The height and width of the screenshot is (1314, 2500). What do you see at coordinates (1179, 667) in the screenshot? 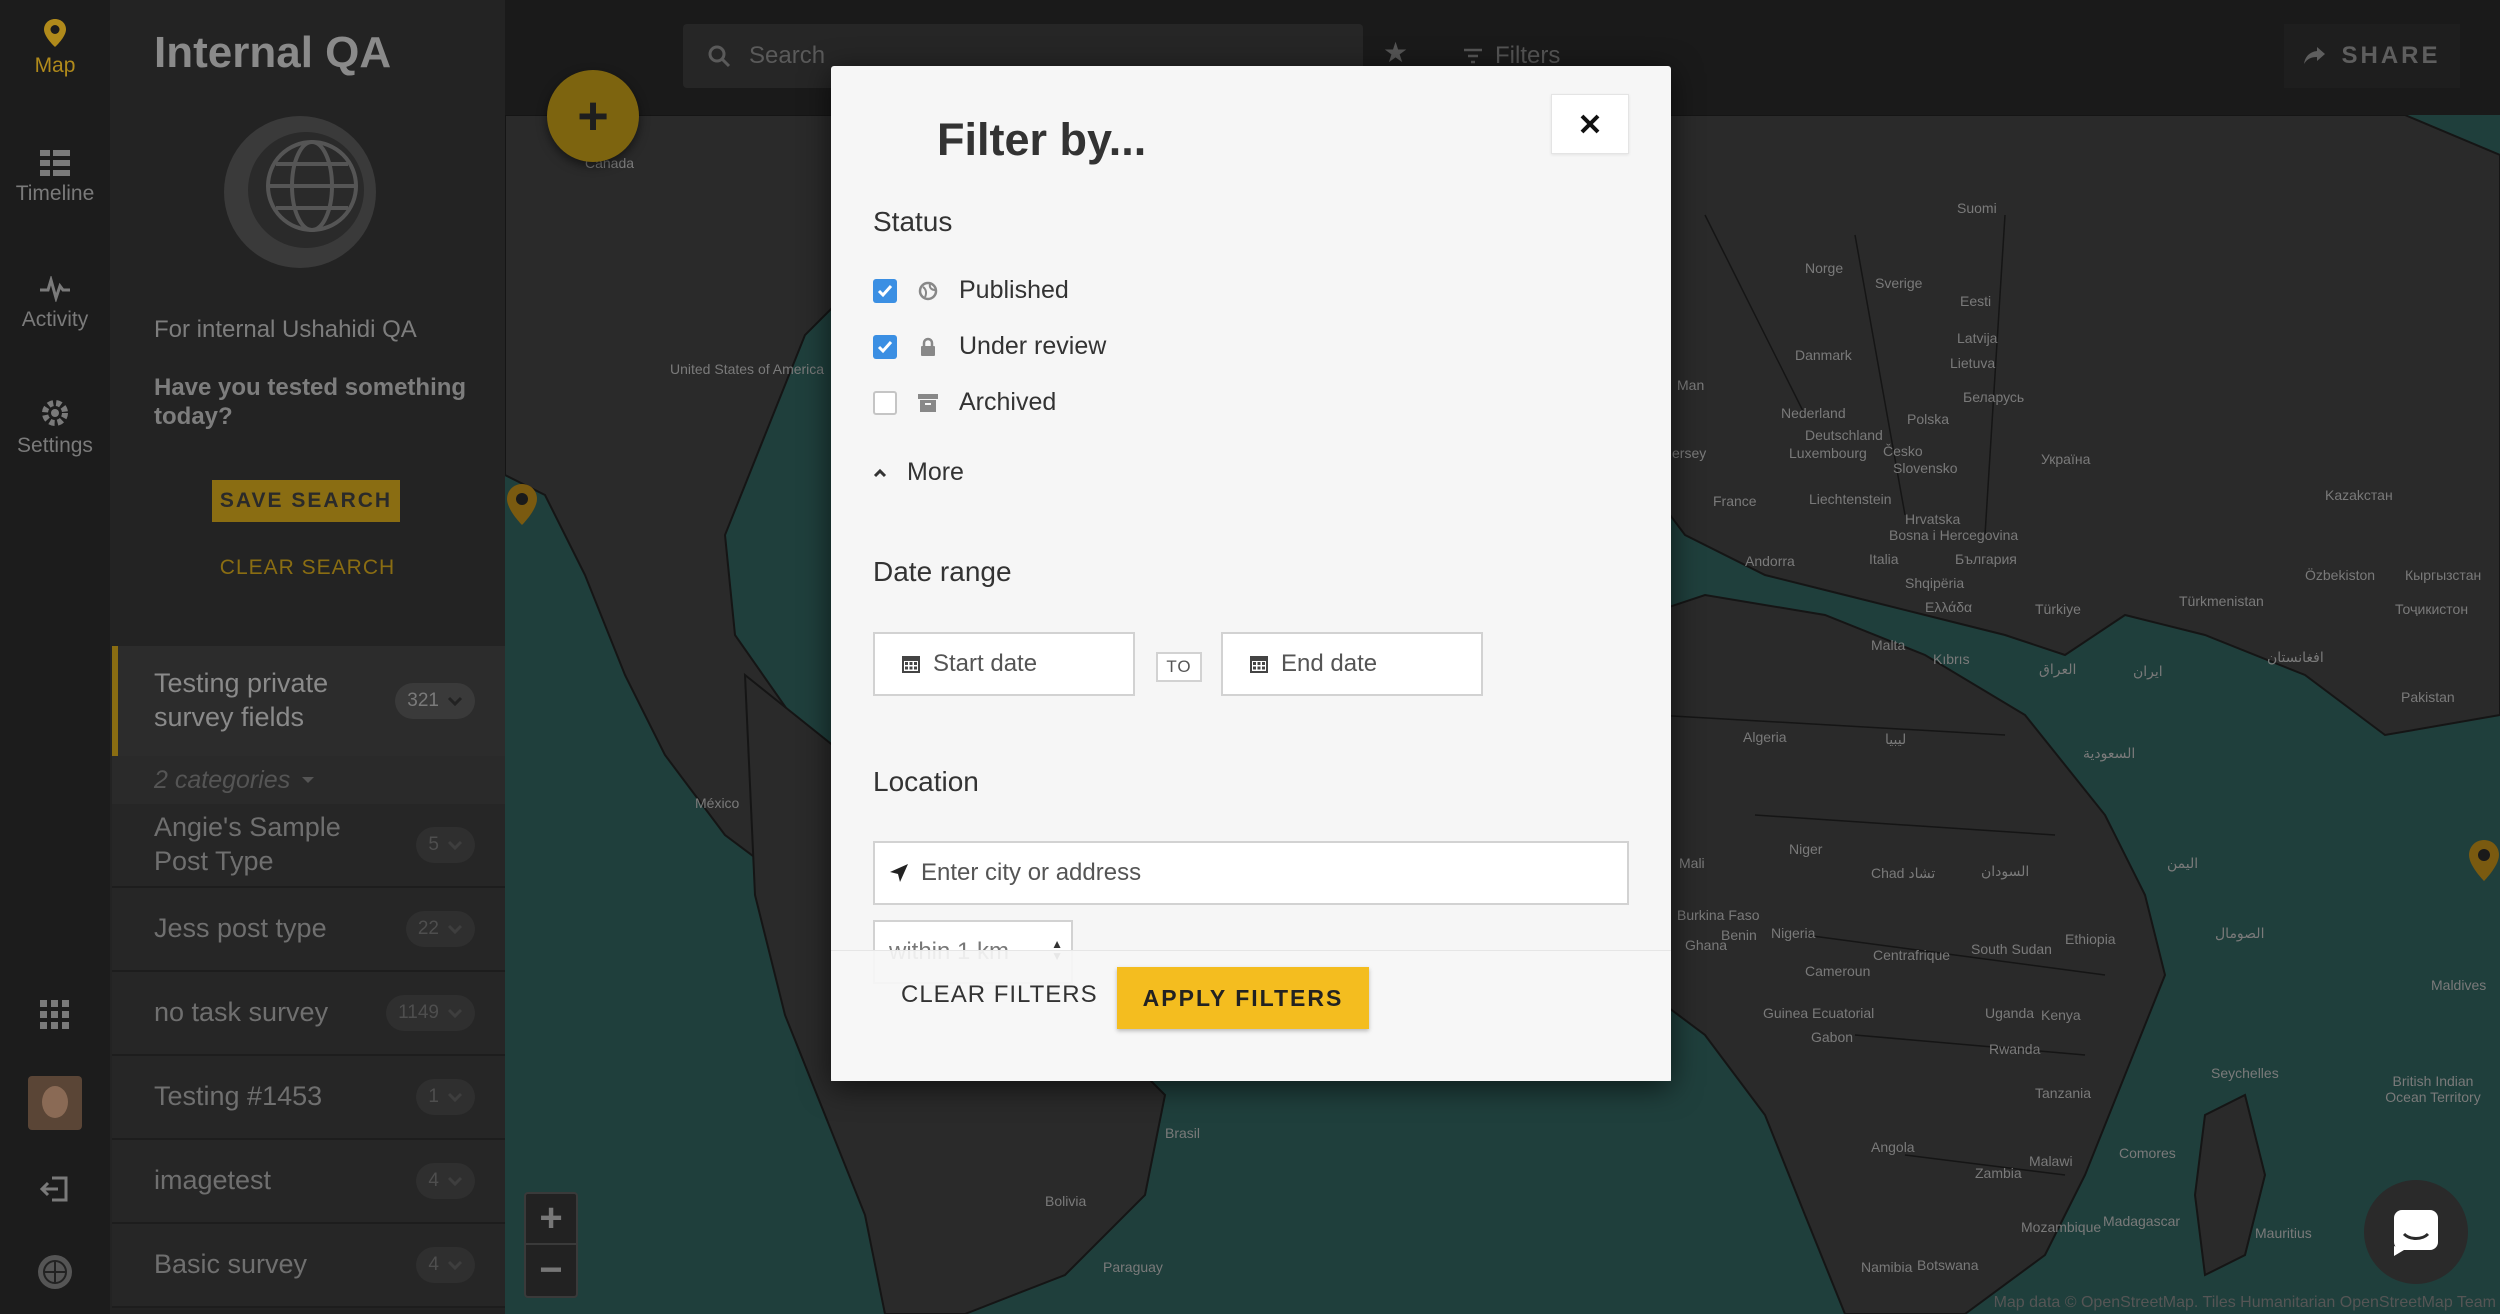
I see `date-to-label: TO` at bounding box center [1179, 667].